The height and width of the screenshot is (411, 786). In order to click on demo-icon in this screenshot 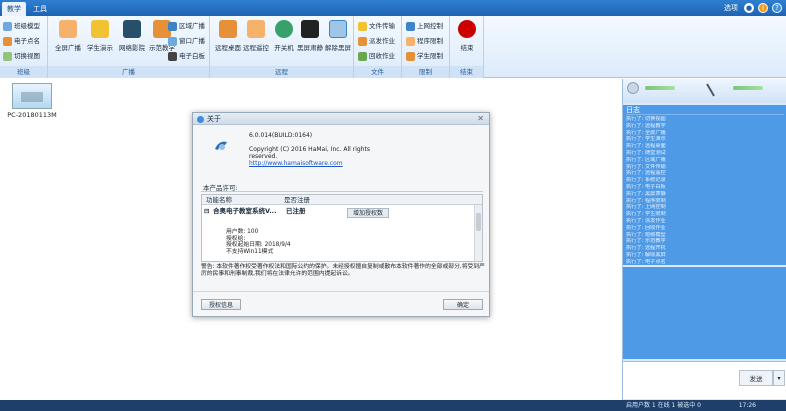, I will do `click(100, 29)`.